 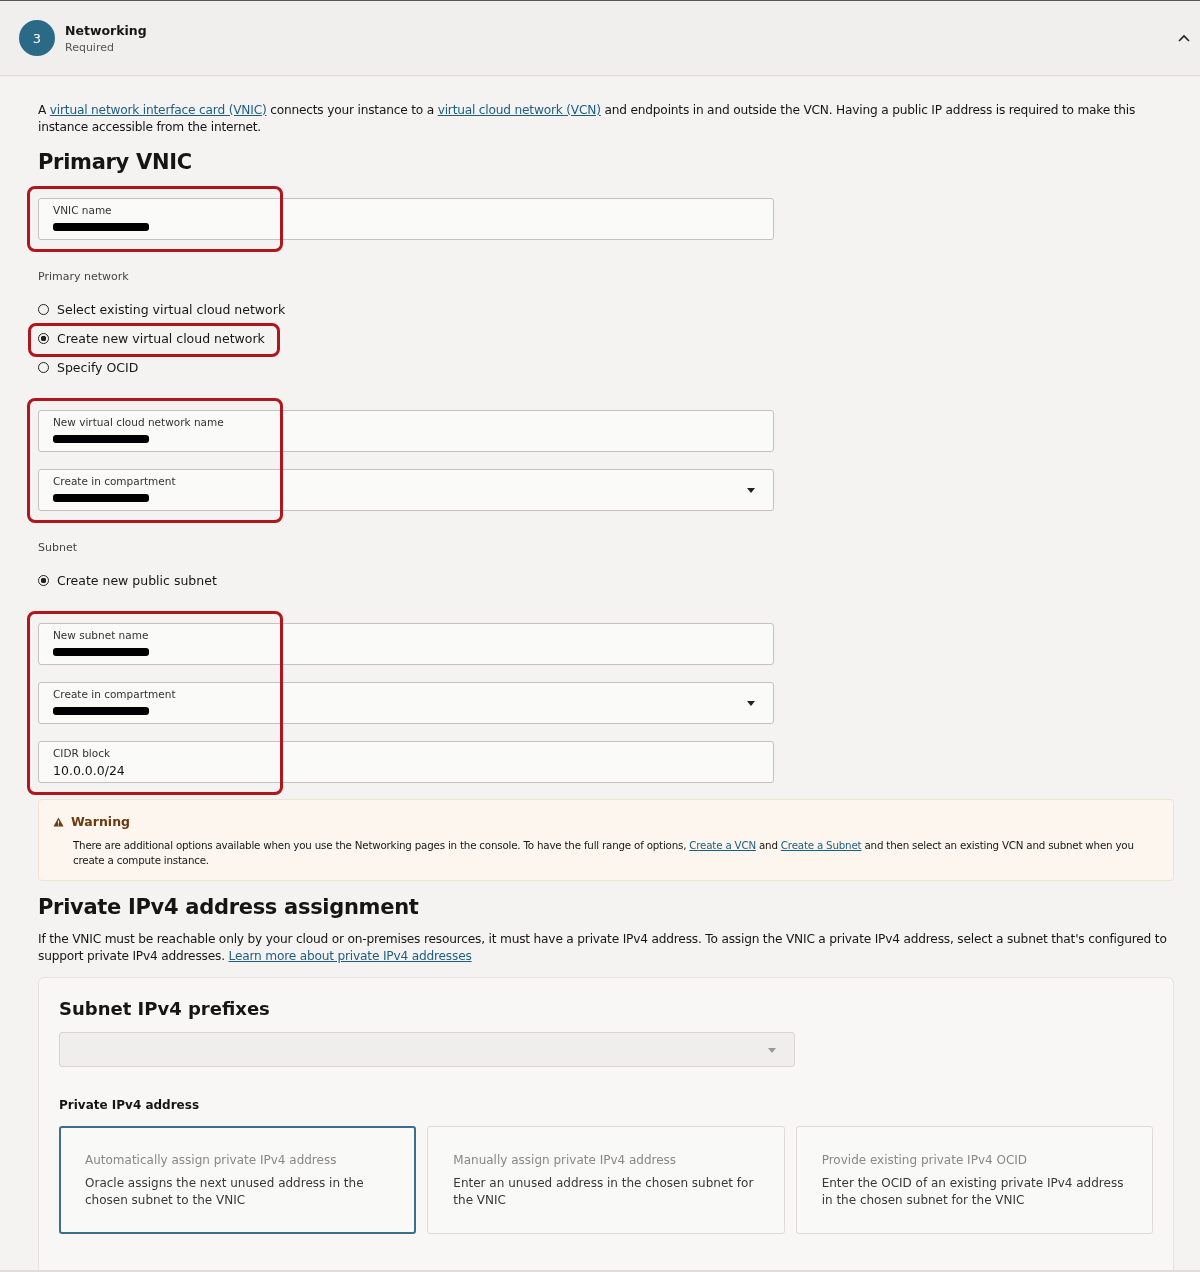 What do you see at coordinates (100, 821) in the screenshot?
I see `warning-title: Warning` at bounding box center [100, 821].